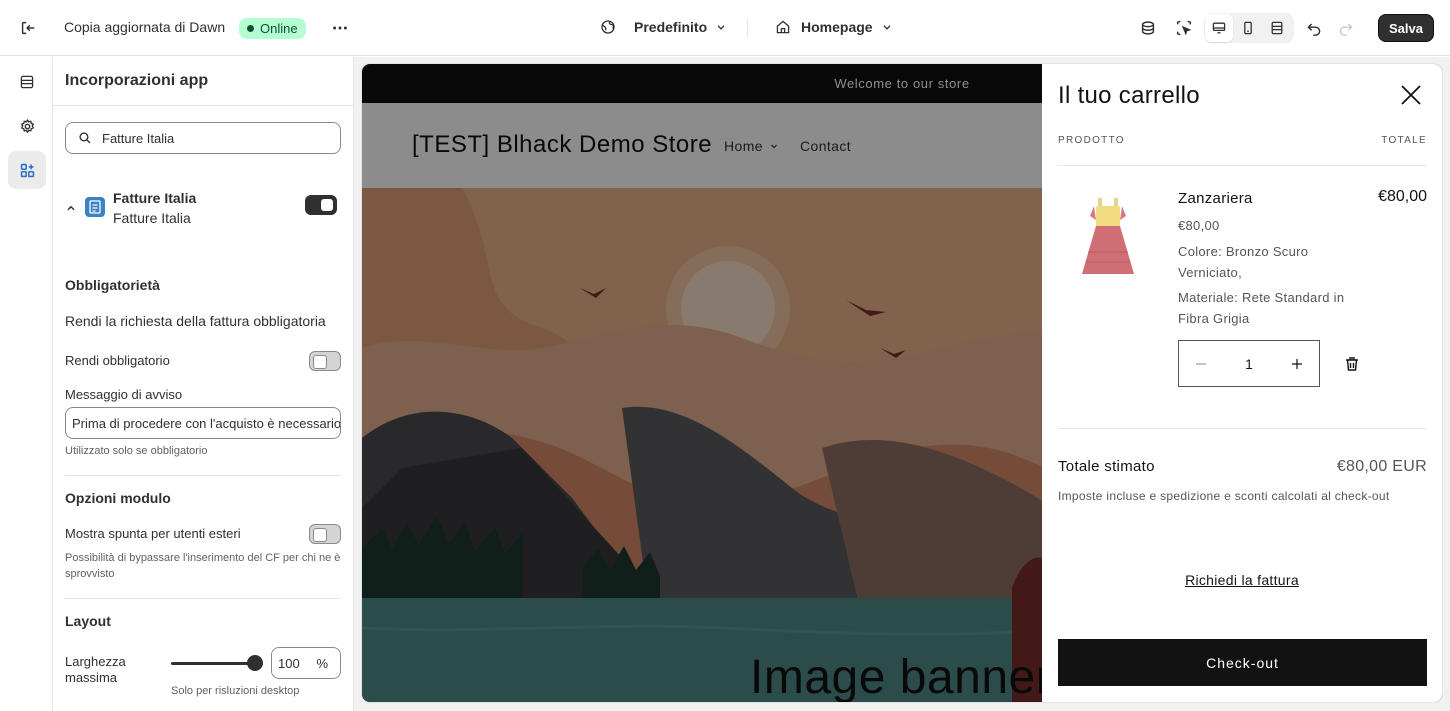 The image size is (1450, 711). Describe the element at coordinates (306, 663) in the screenshot. I see `max-width-input: 100 %` at that location.